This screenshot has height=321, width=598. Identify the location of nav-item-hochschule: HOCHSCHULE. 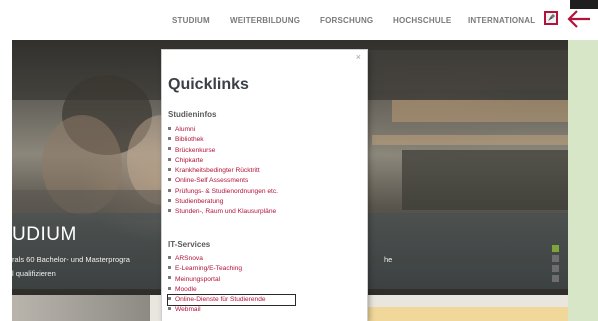
(422, 20).